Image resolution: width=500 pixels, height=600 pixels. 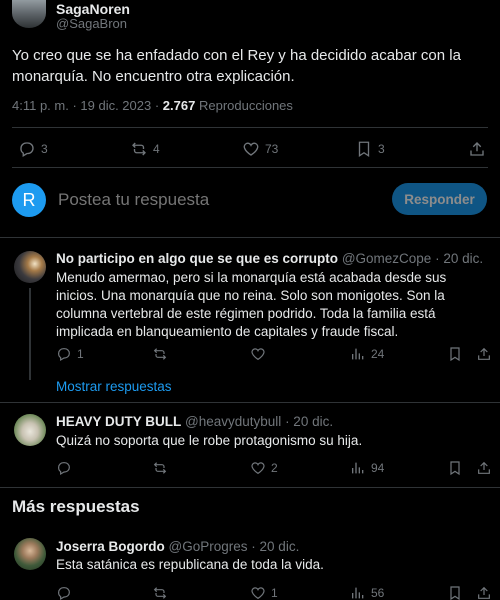 What do you see at coordinates (245, 105) in the screenshot?
I see `main-tweet-views-label: Reproducciones` at bounding box center [245, 105].